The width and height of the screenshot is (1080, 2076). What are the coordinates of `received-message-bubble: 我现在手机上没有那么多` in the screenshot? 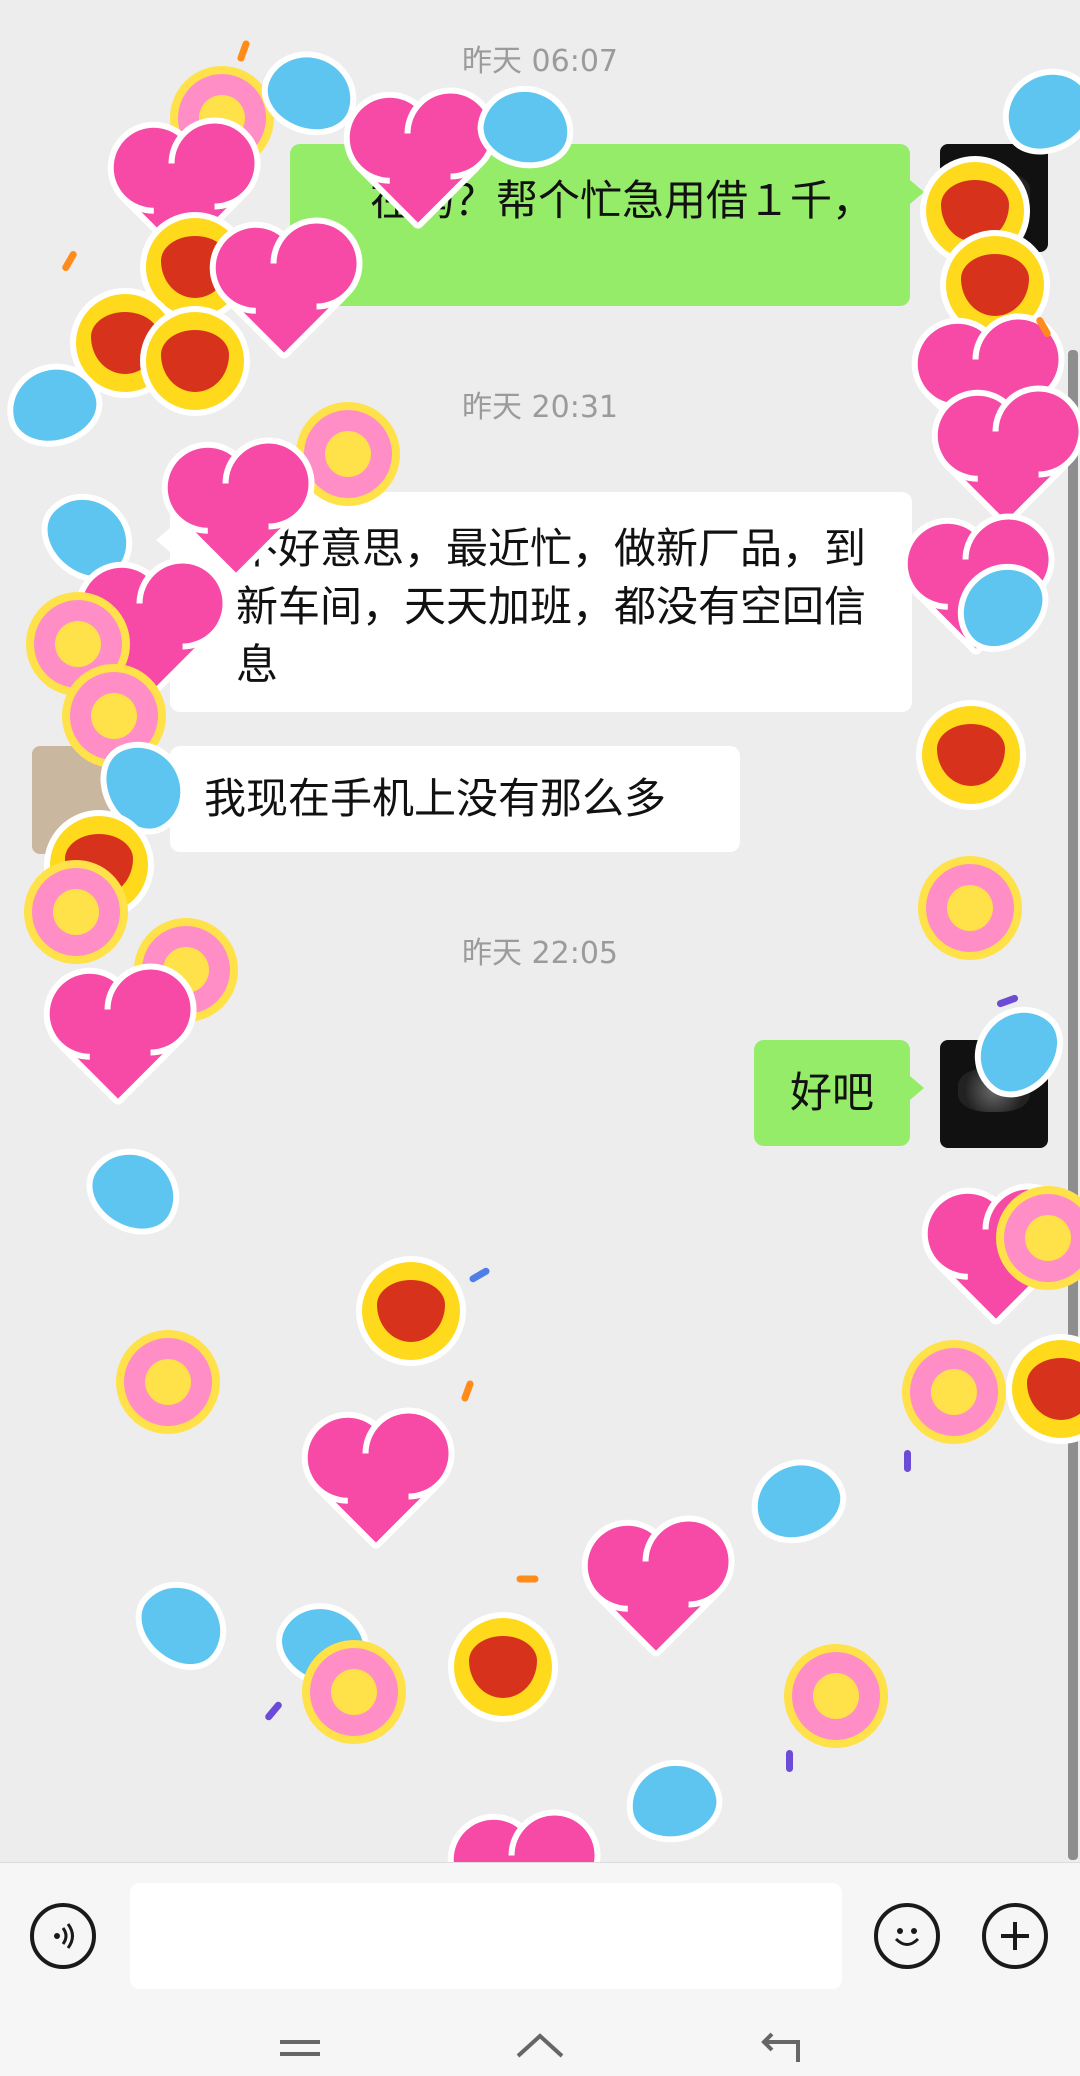 It's located at (448, 799).